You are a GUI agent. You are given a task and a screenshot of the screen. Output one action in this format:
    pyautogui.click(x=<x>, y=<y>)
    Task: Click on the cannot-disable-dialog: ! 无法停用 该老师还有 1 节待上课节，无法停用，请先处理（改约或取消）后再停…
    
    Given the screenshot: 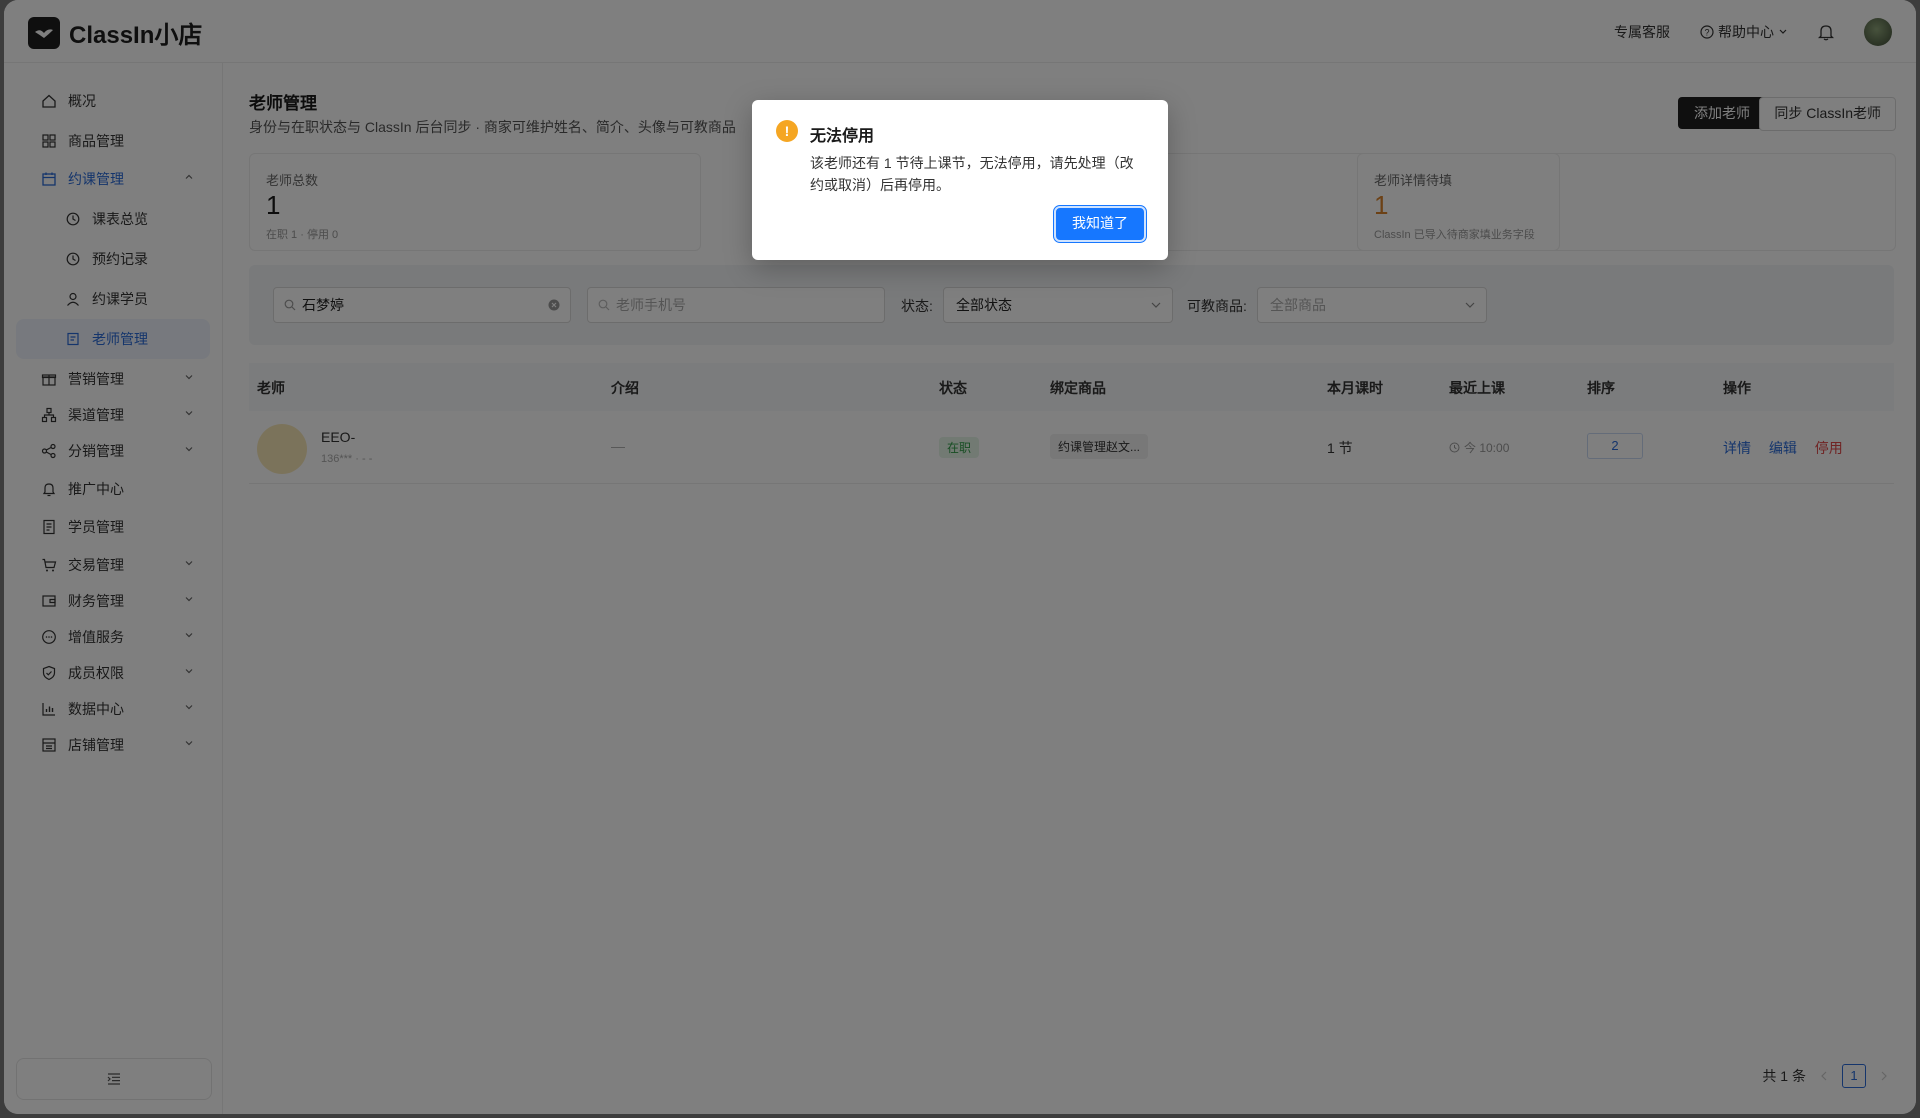 What is the action you would take?
    pyautogui.click(x=960, y=180)
    